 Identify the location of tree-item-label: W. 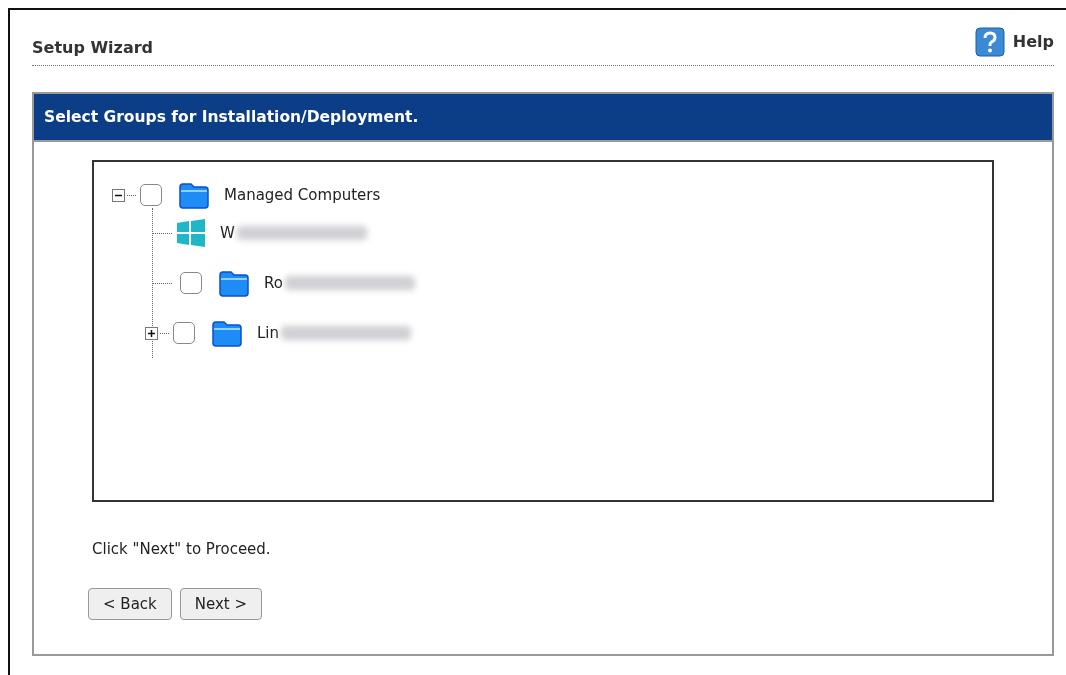
(227, 233).